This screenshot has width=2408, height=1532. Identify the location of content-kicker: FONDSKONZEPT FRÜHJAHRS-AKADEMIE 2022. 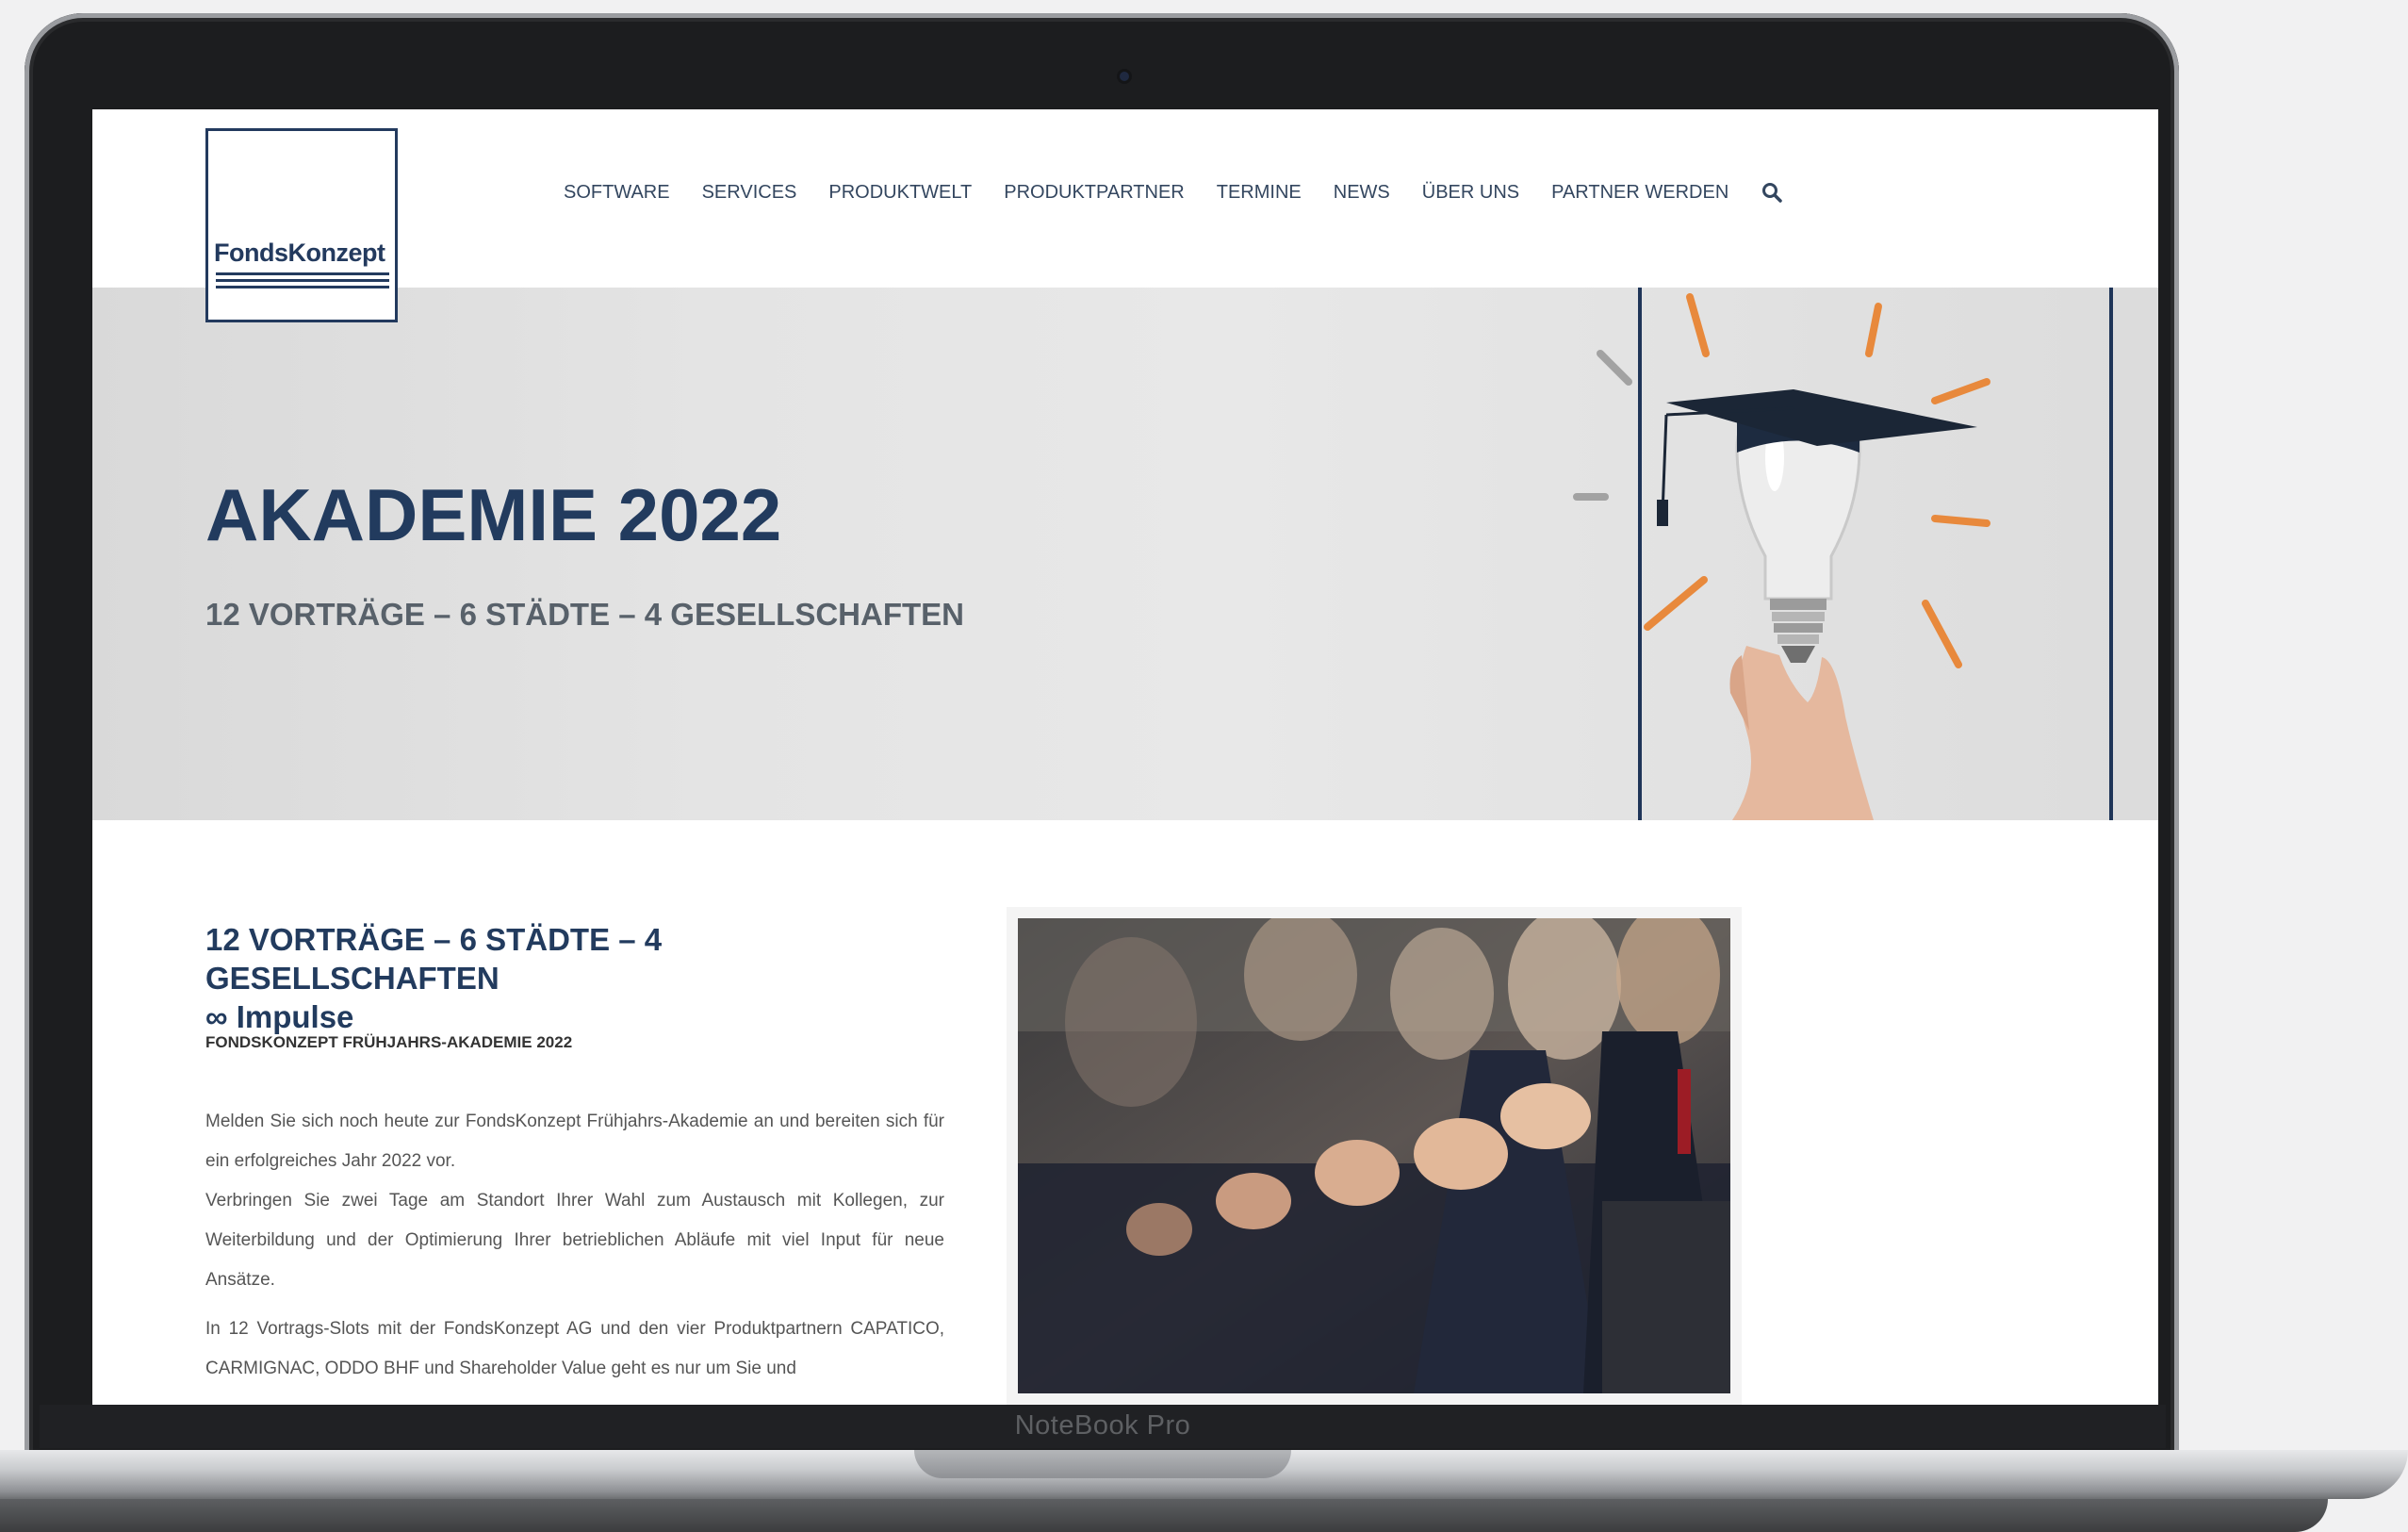
(389, 1042).